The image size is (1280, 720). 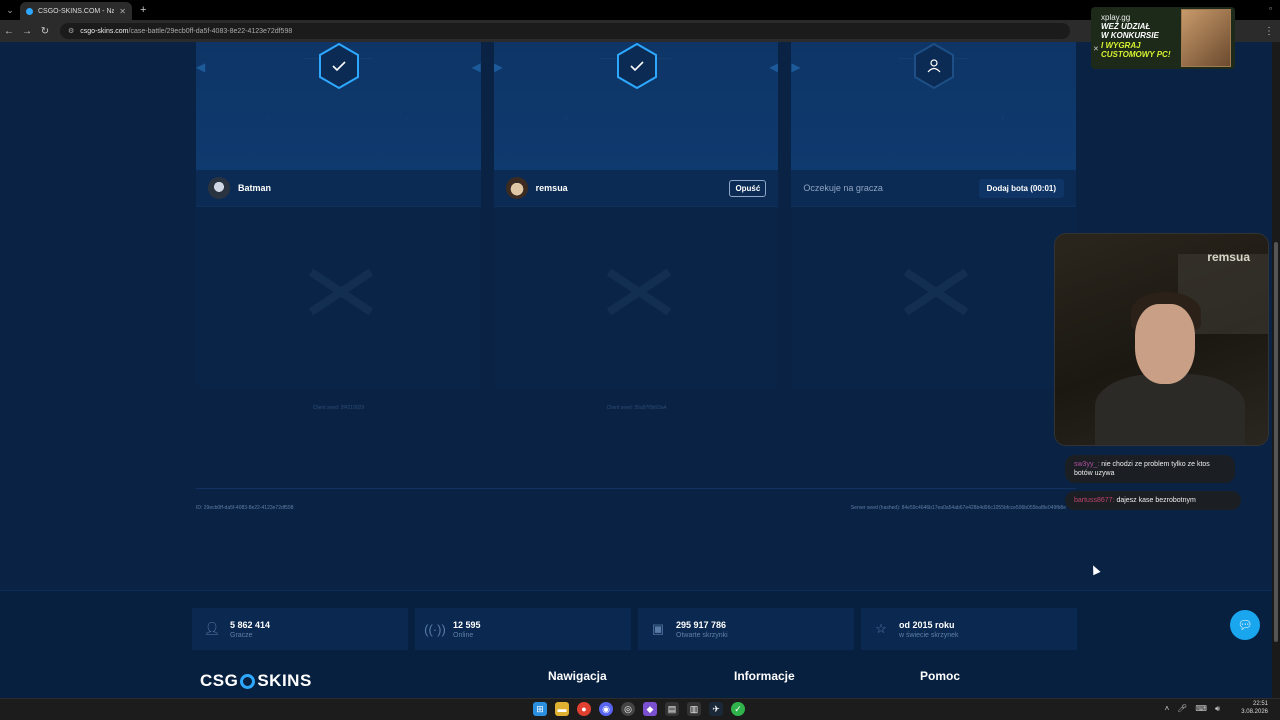 I want to click on stat-label: Online, so click(x=463, y=635).